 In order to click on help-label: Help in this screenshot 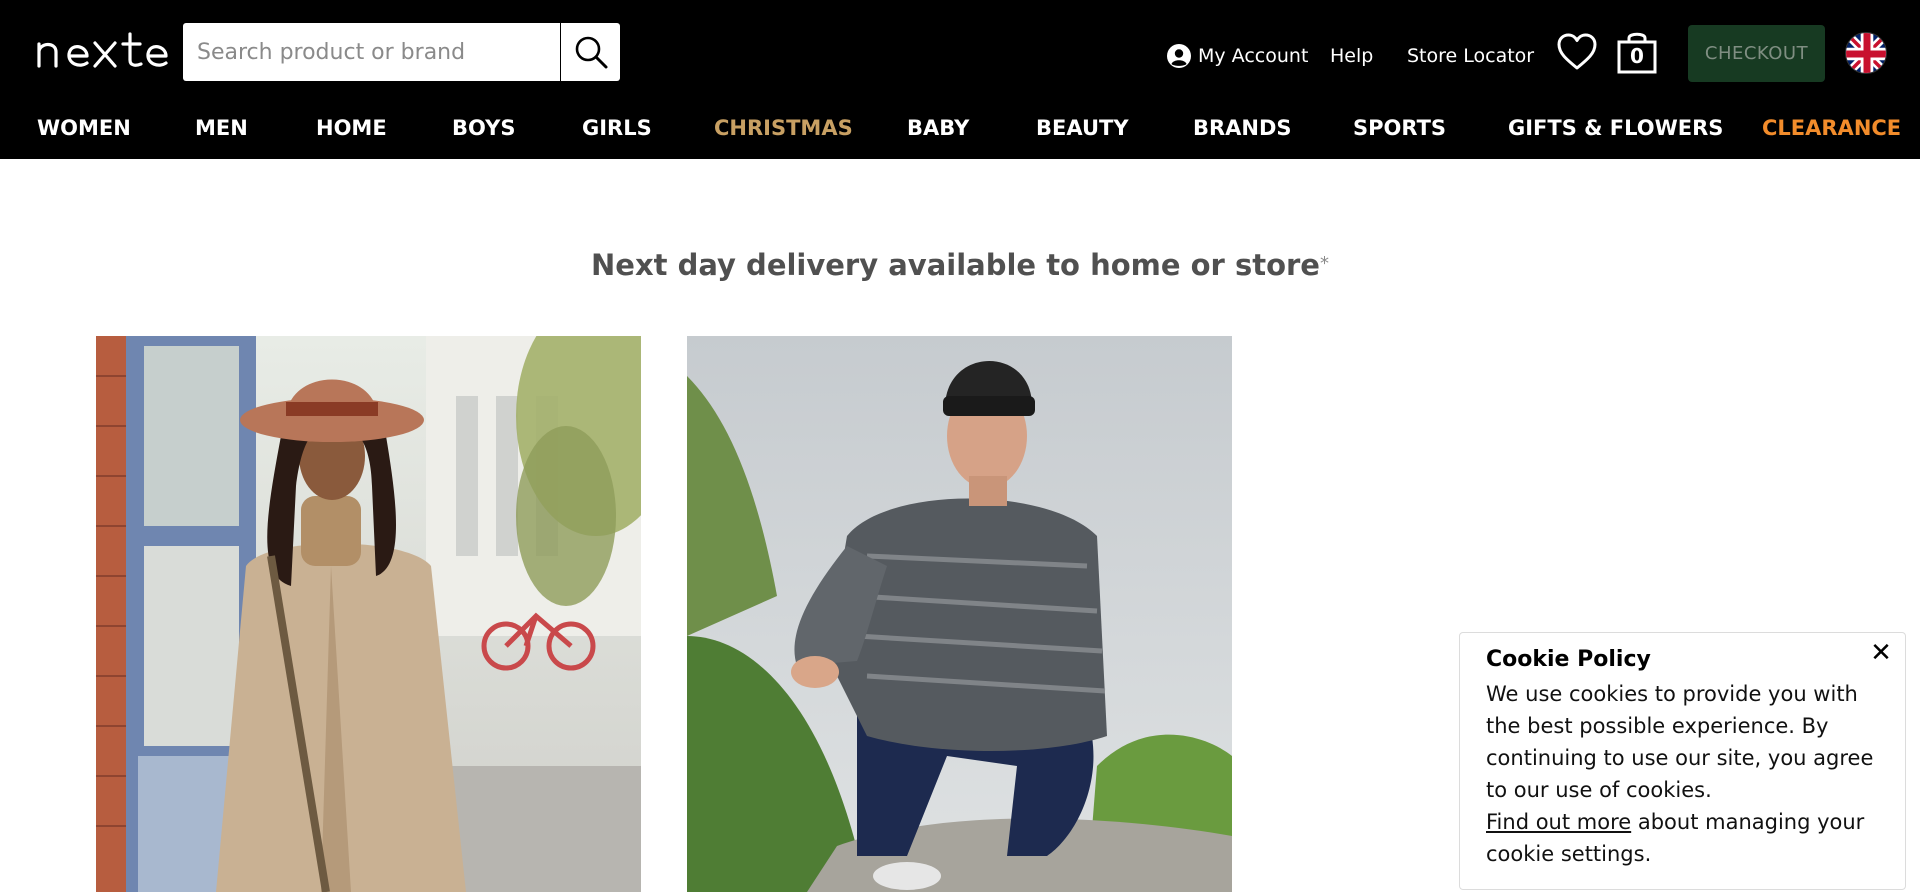, I will do `click(1352, 56)`.